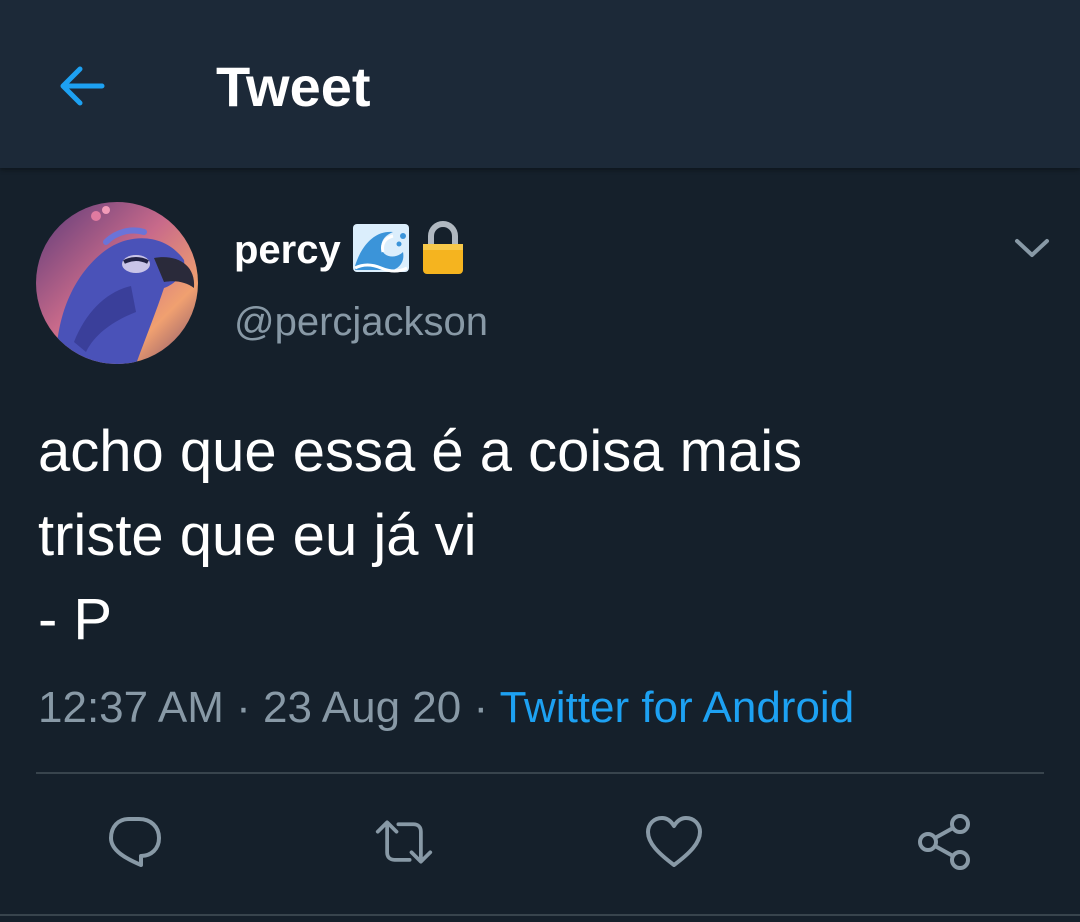 Image resolution: width=1080 pixels, height=922 pixels. I want to click on display-name: percy, so click(287, 250).